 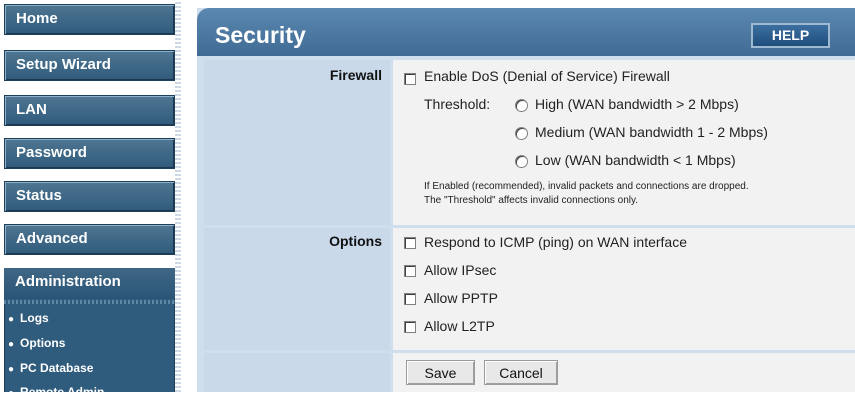 What do you see at coordinates (790, 35) in the screenshot?
I see `help-button: HELP` at bounding box center [790, 35].